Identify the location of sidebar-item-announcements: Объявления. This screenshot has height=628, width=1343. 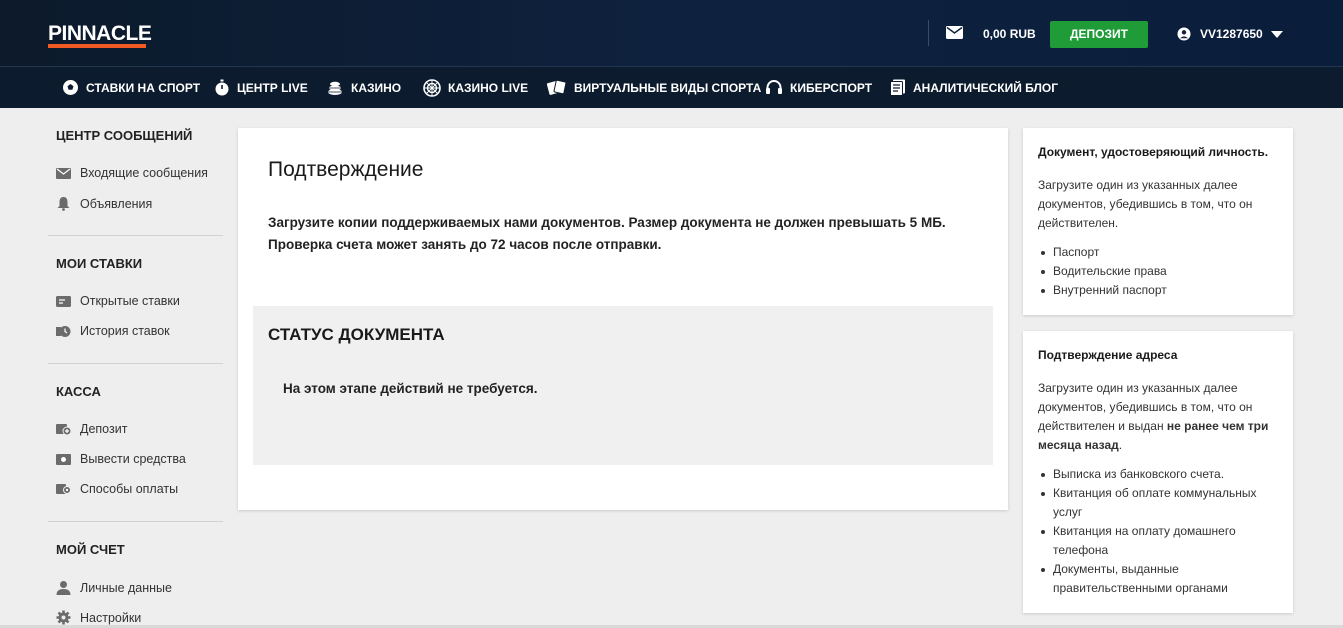
(104, 203).